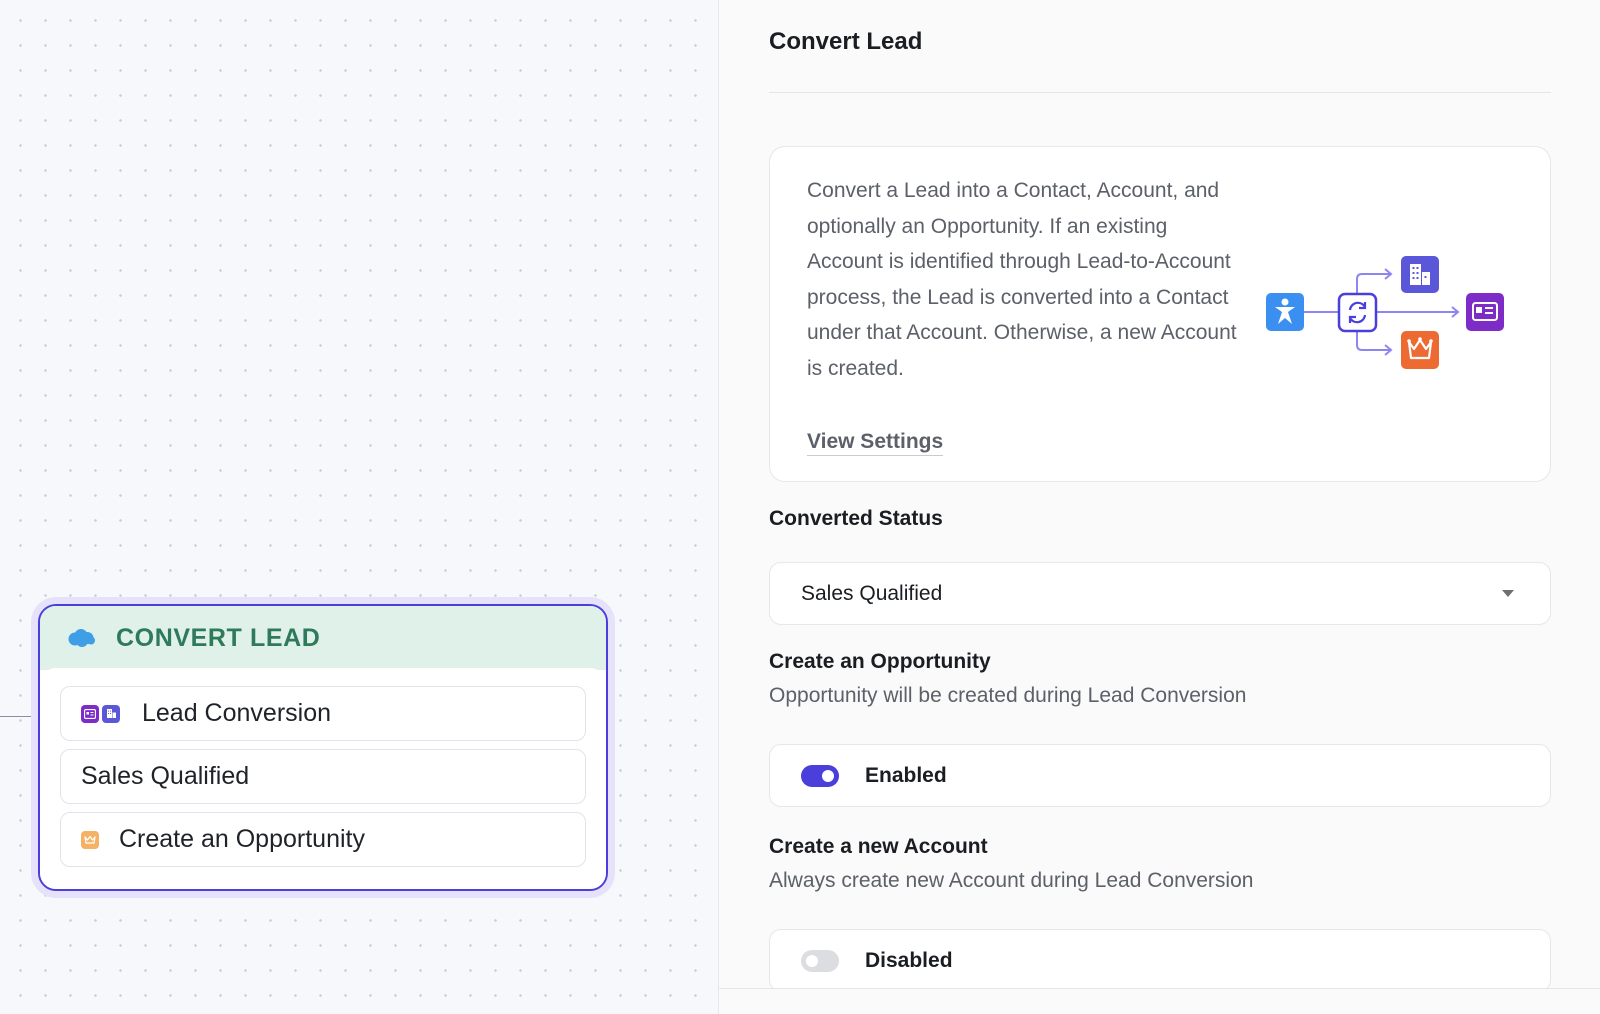  Describe the element at coordinates (880, 661) in the screenshot. I see `create-opportunity-label: Create an Opportunity` at that location.